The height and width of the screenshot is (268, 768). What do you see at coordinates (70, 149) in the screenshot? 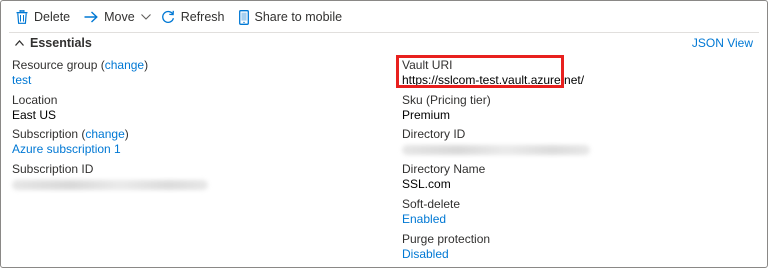
I see `subscription-value-link: Azure subscription 1` at bounding box center [70, 149].